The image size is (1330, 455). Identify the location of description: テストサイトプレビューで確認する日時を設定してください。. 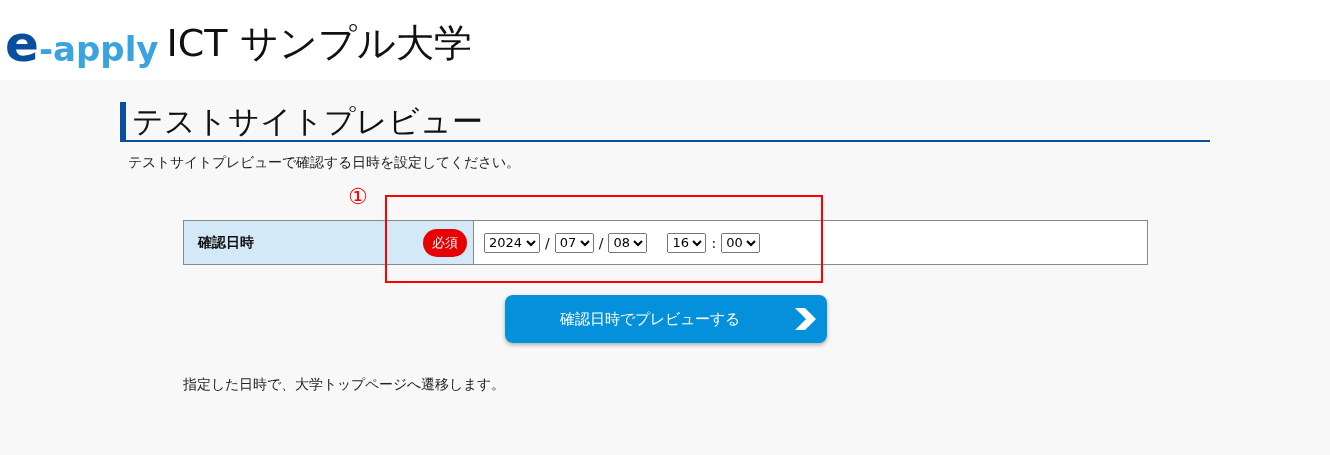
(324, 163).